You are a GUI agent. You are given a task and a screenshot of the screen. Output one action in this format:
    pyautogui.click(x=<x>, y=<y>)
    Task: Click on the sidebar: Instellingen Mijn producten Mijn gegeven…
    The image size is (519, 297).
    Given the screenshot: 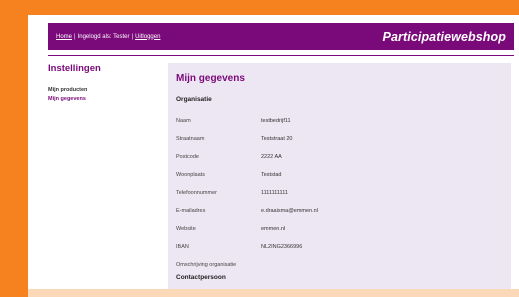 What is the action you would take?
    pyautogui.click(x=108, y=83)
    